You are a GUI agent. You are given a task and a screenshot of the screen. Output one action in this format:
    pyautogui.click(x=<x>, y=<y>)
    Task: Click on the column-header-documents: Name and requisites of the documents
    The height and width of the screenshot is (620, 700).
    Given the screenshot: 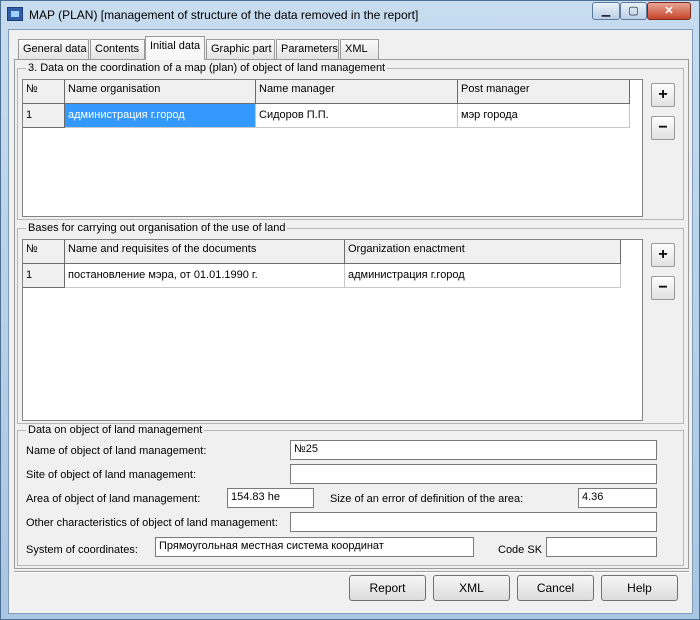 What is the action you would take?
    pyautogui.click(x=205, y=252)
    